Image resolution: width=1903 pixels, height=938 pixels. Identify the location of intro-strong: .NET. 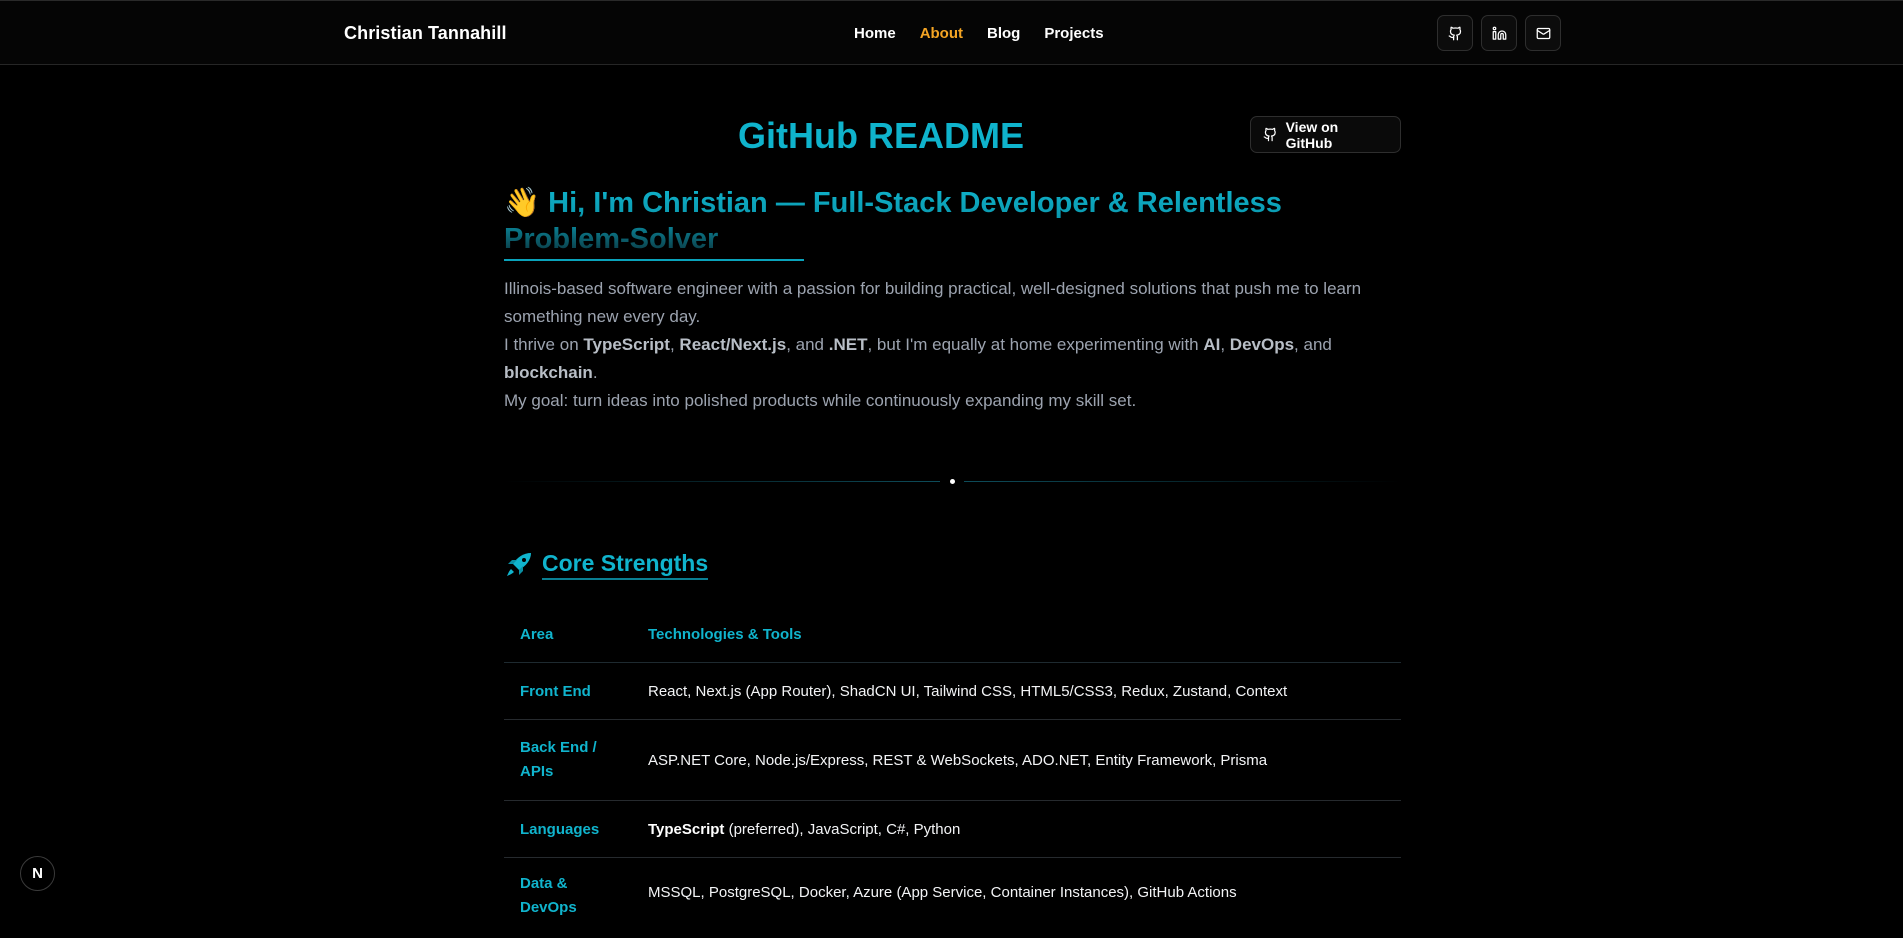
(848, 344).